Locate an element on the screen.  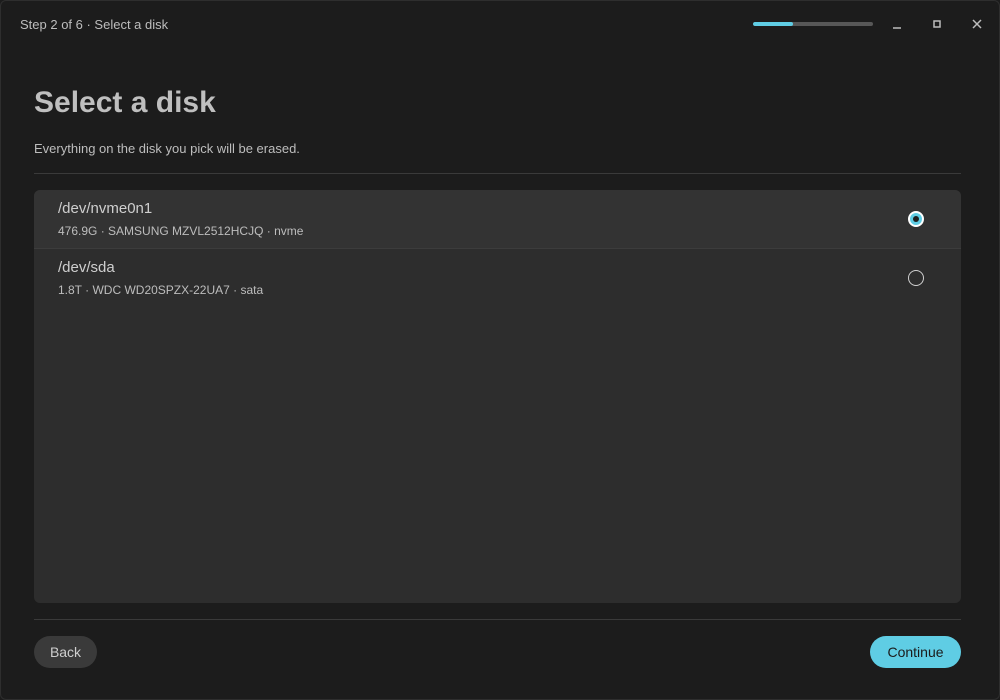
window-title: Step 2 of 6 · Select a disk is located at coordinates (94, 24).